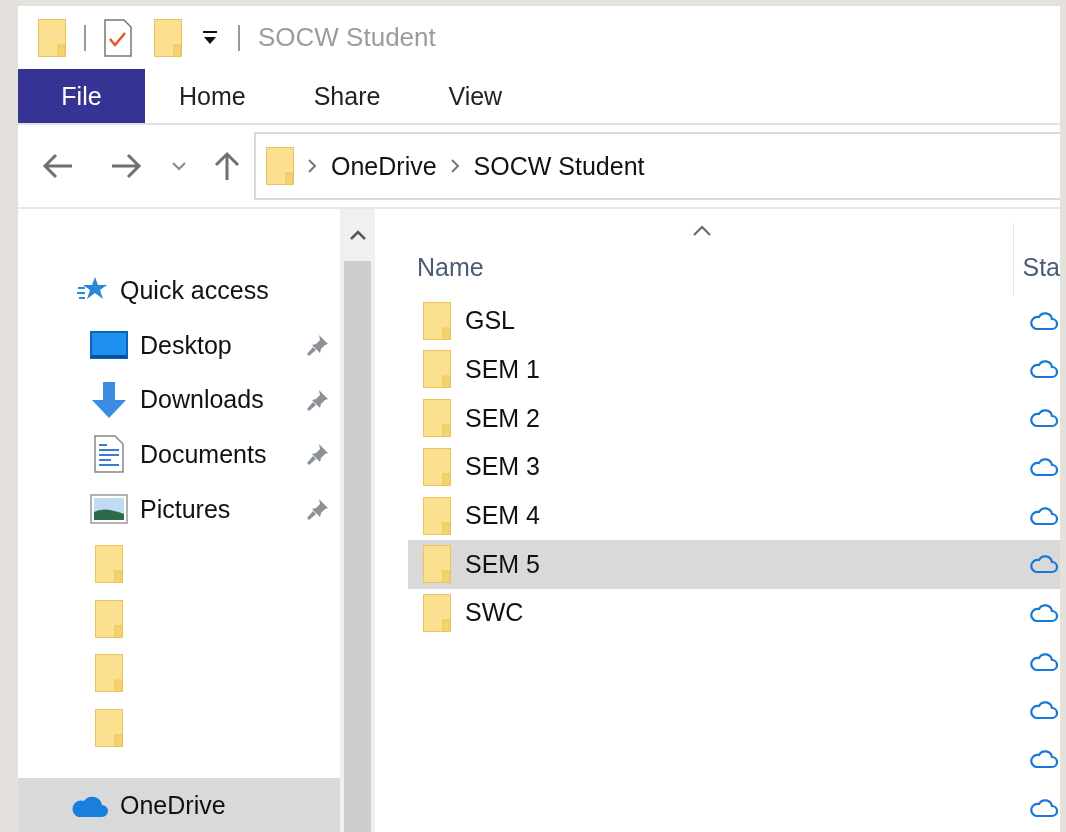 This screenshot has width=1066, height=832. I want to click on file-name: SEM 3, so click(503, 467).